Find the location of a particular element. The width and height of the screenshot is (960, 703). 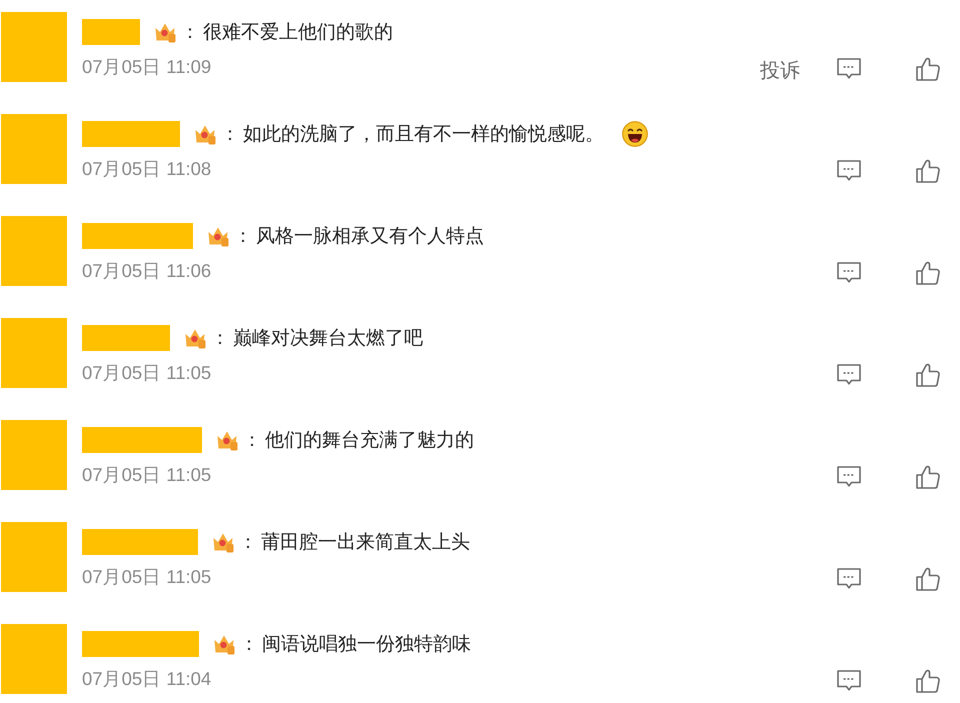

comment-time: 07月05日 11:04 is located at coordinates (147, 679).